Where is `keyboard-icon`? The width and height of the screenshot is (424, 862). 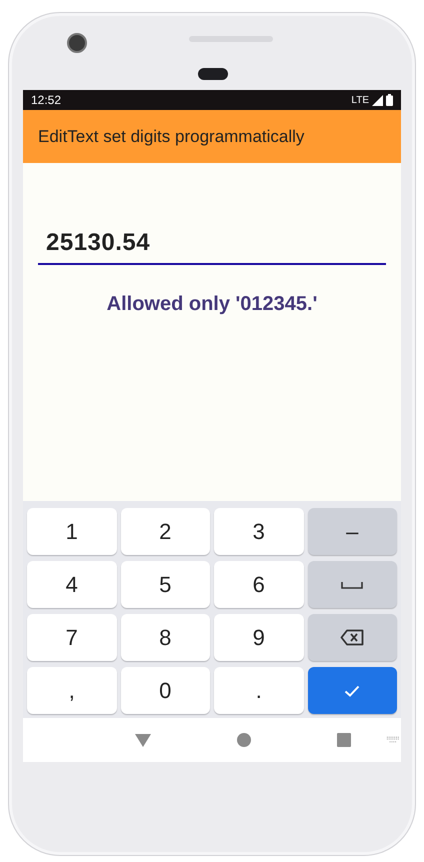 keyboard-icon is located at coordinates (394, 740).